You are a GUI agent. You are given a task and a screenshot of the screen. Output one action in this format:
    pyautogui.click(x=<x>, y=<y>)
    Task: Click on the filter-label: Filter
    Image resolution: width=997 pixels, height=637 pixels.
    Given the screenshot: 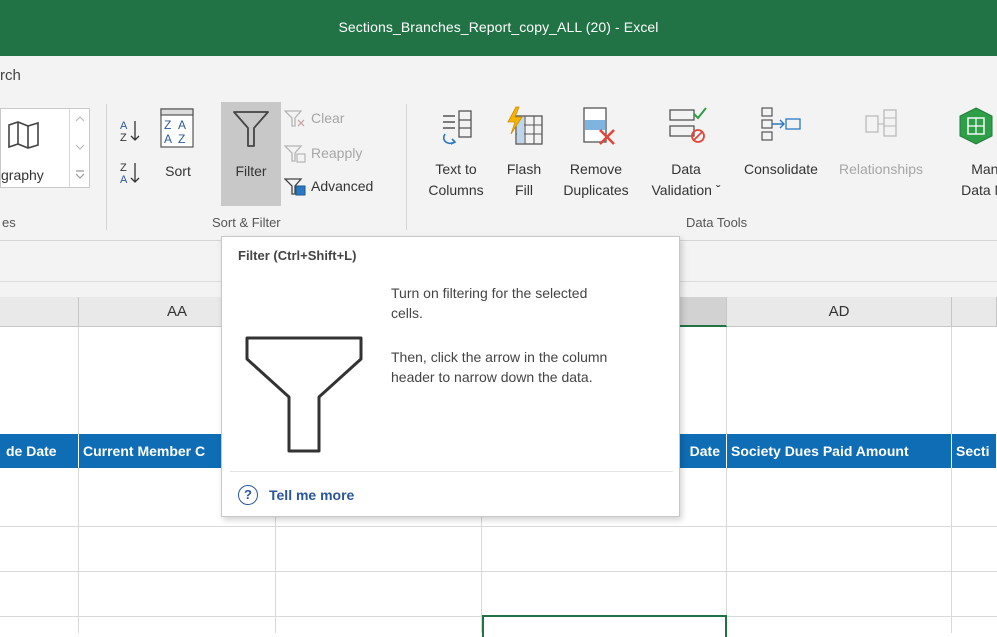 What is the action you would take?
    pyautogui.click(x=251, y=171)
    